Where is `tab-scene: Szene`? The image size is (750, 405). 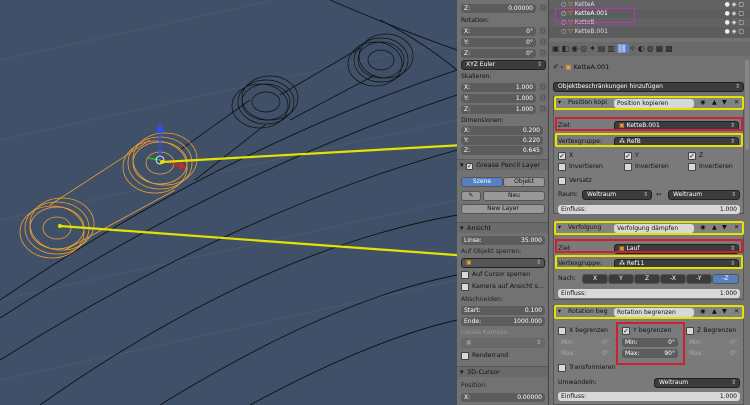
tab-scene: Szene is located at coordinates (482, 182).